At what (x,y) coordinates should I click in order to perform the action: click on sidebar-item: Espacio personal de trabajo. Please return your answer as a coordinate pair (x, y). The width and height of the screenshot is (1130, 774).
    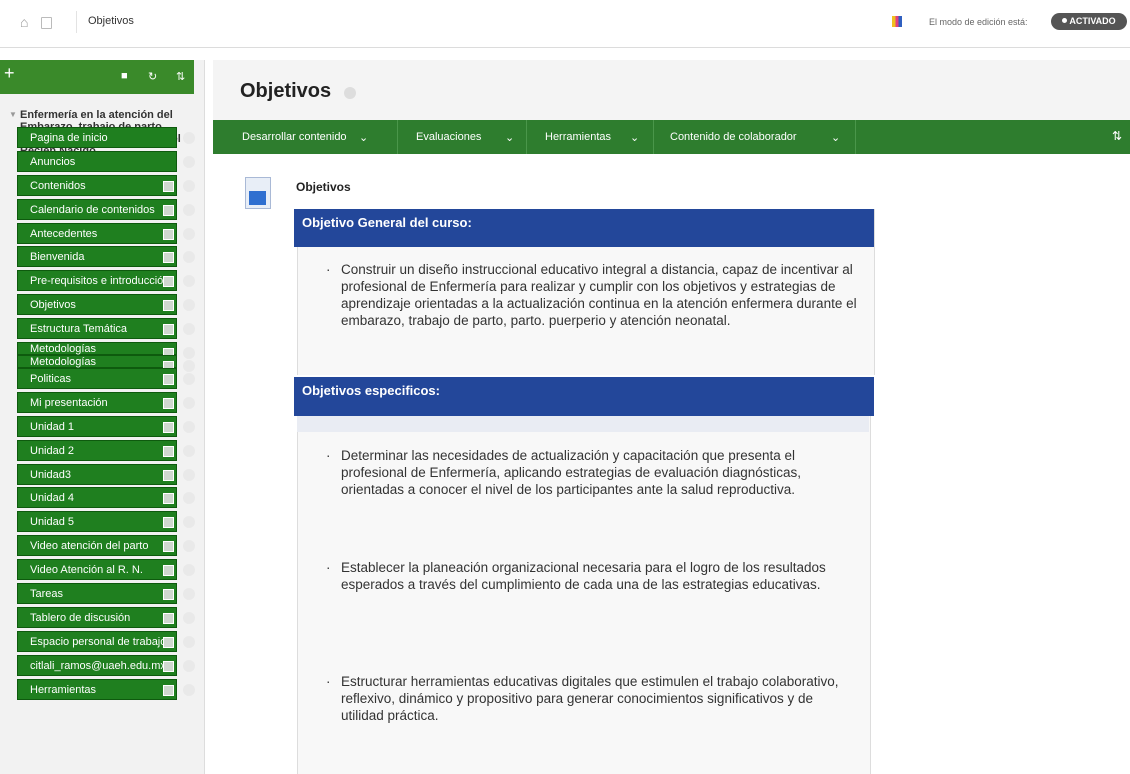
    Looking at the image, I should click on (106, 641).